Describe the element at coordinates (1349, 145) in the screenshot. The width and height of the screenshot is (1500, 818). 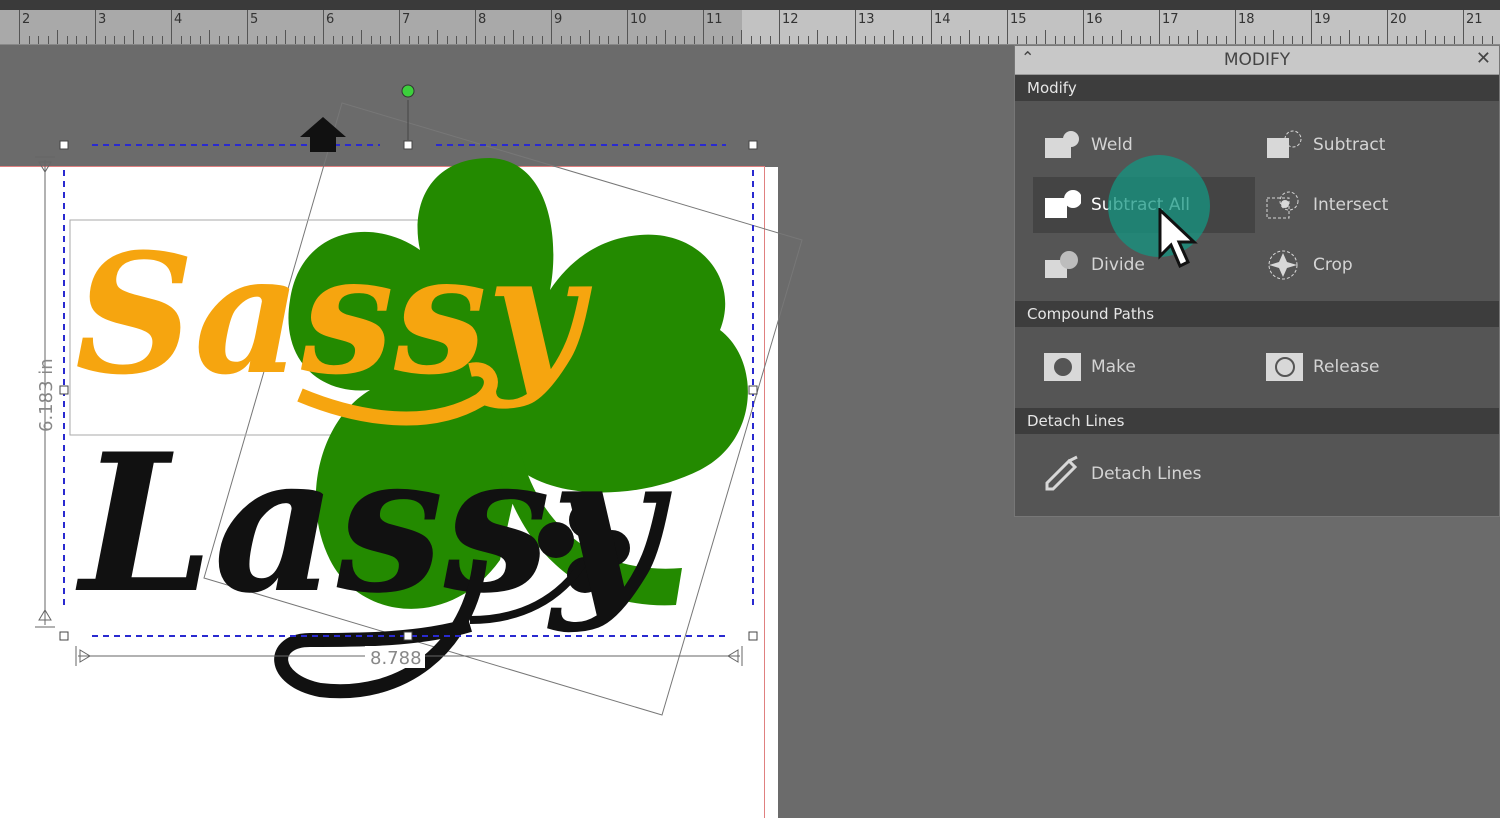
I see `subtract-label: Subtract` at that location.